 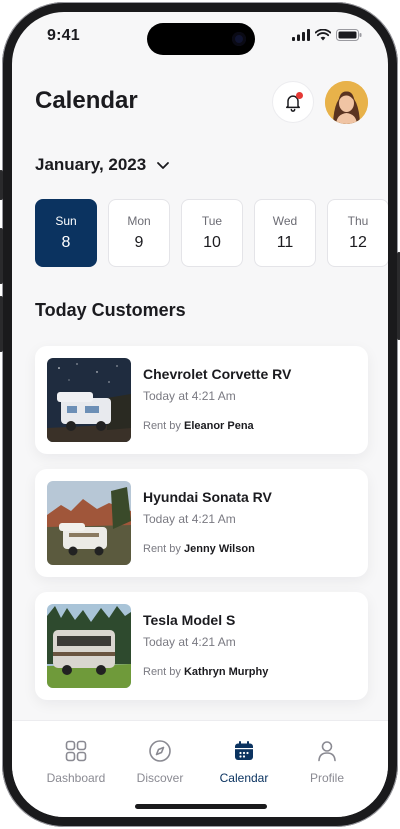 I want to click on date-day-name: Wed, so click(x=285, y=221).